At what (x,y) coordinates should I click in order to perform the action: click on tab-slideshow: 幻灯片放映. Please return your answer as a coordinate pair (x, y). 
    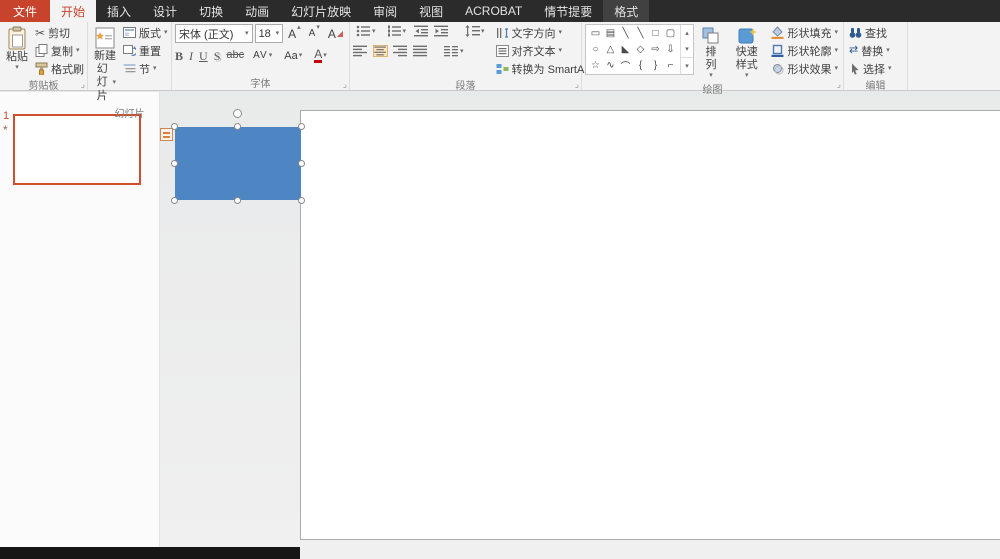
    Looking at the image, I should click on (321, 11).